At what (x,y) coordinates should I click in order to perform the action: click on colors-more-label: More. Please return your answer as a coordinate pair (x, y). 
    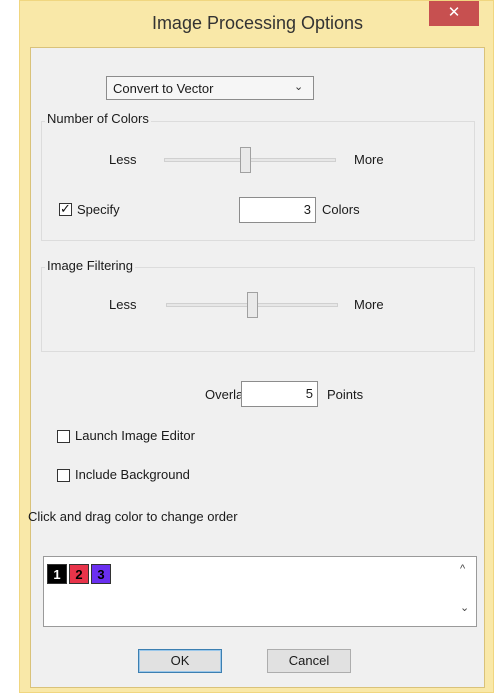
    Looking at the image, I should click on (369, 159).